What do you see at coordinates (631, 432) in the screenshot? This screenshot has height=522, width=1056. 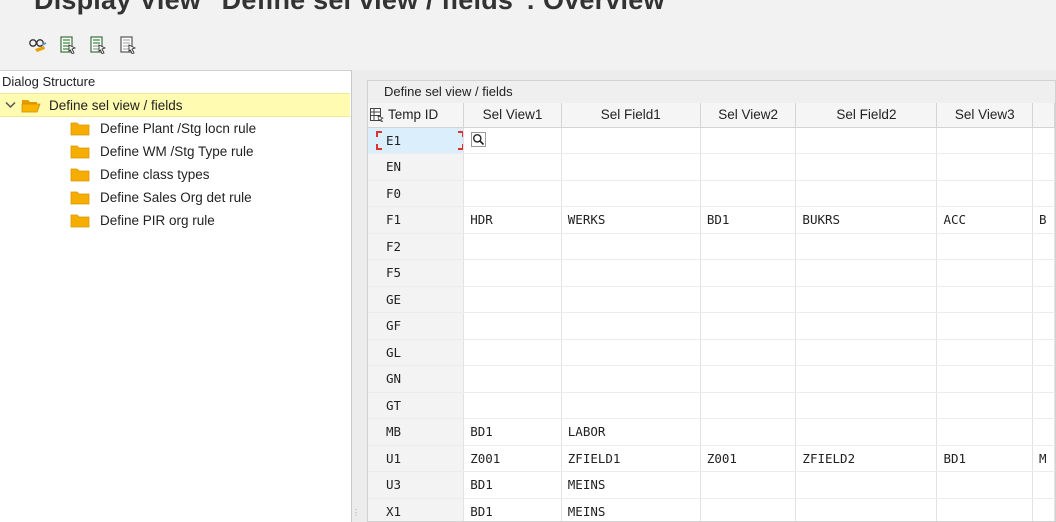 I see `table-cell: LABOR` at bounding box center [631, 432].